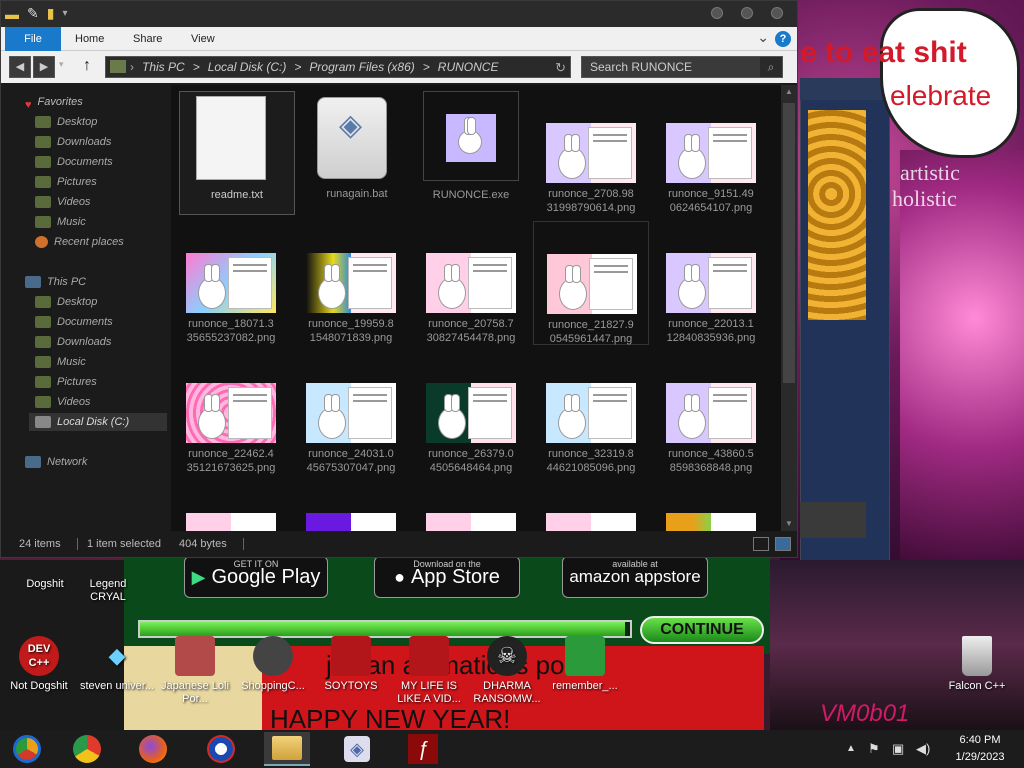 Image resolution: width=1024 pixels, height=768 pixels. Describe the element at coordinates (247, 67) in the screenshot. I see `breadcrumb-local-disk: Local Disk (C:)` at that location.